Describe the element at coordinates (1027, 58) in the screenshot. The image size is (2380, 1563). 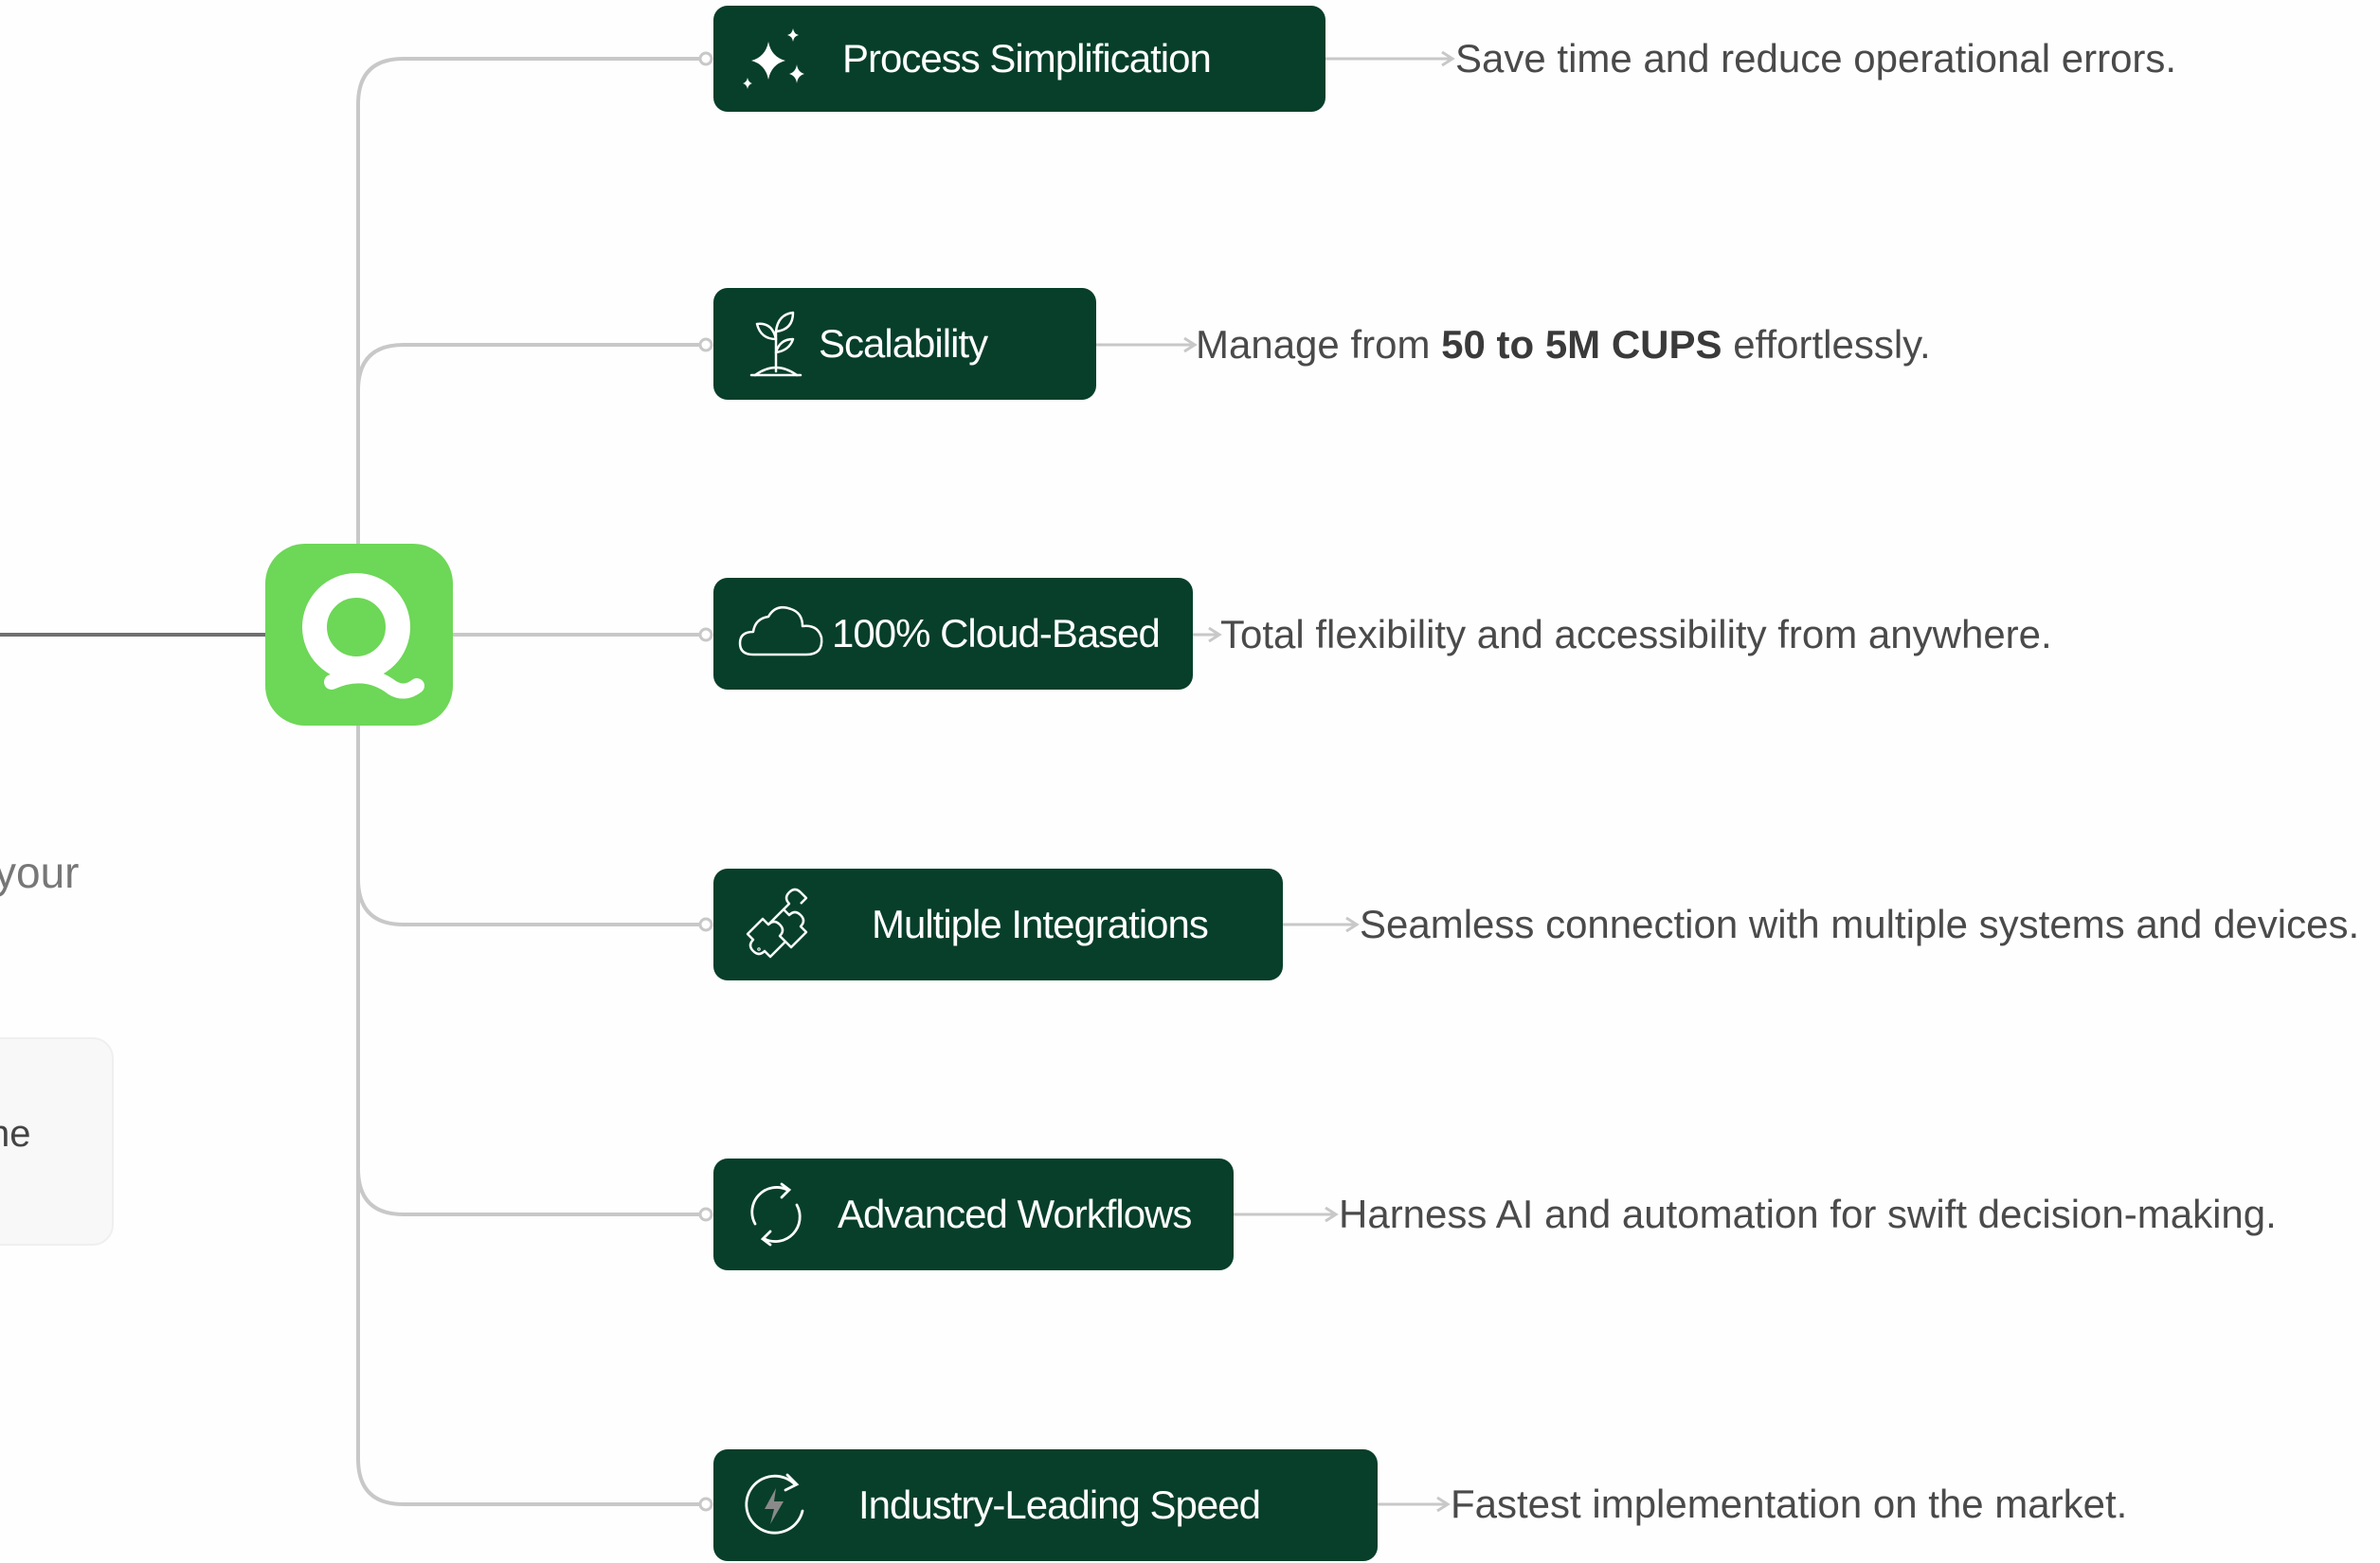
I see `feature-label: Process Simplification` at that location.